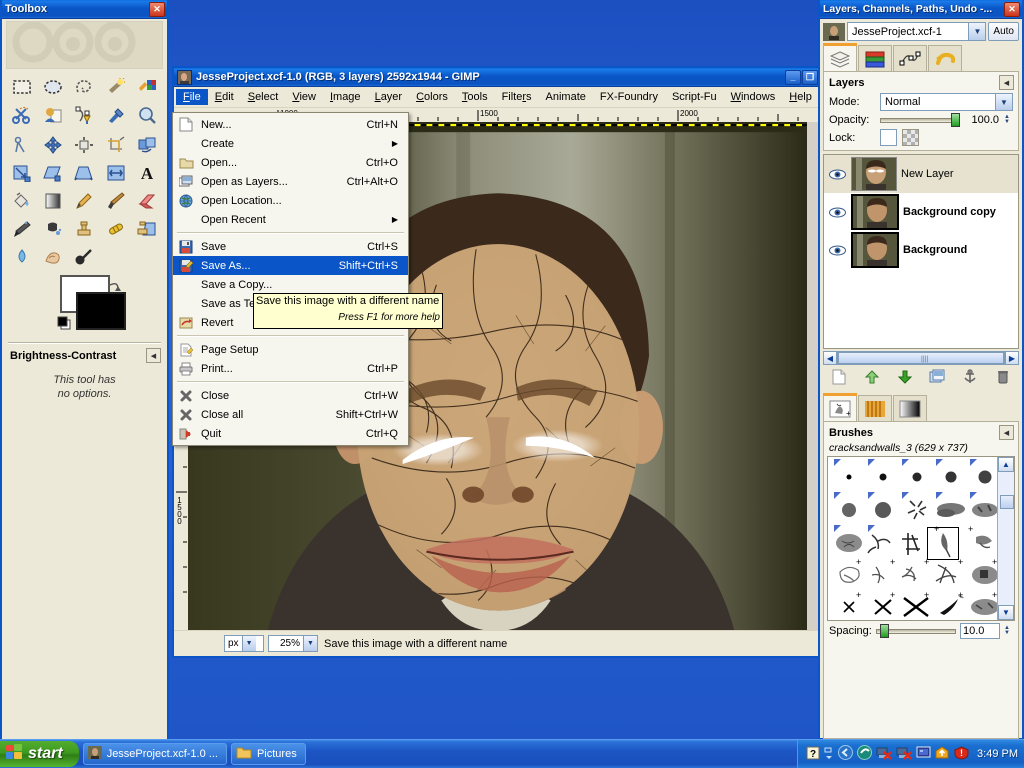 This screenshot has height=768, width=1024. Describe the element at coordinates (52, 229) in the screenshot. I see `ink-tool` at that location.